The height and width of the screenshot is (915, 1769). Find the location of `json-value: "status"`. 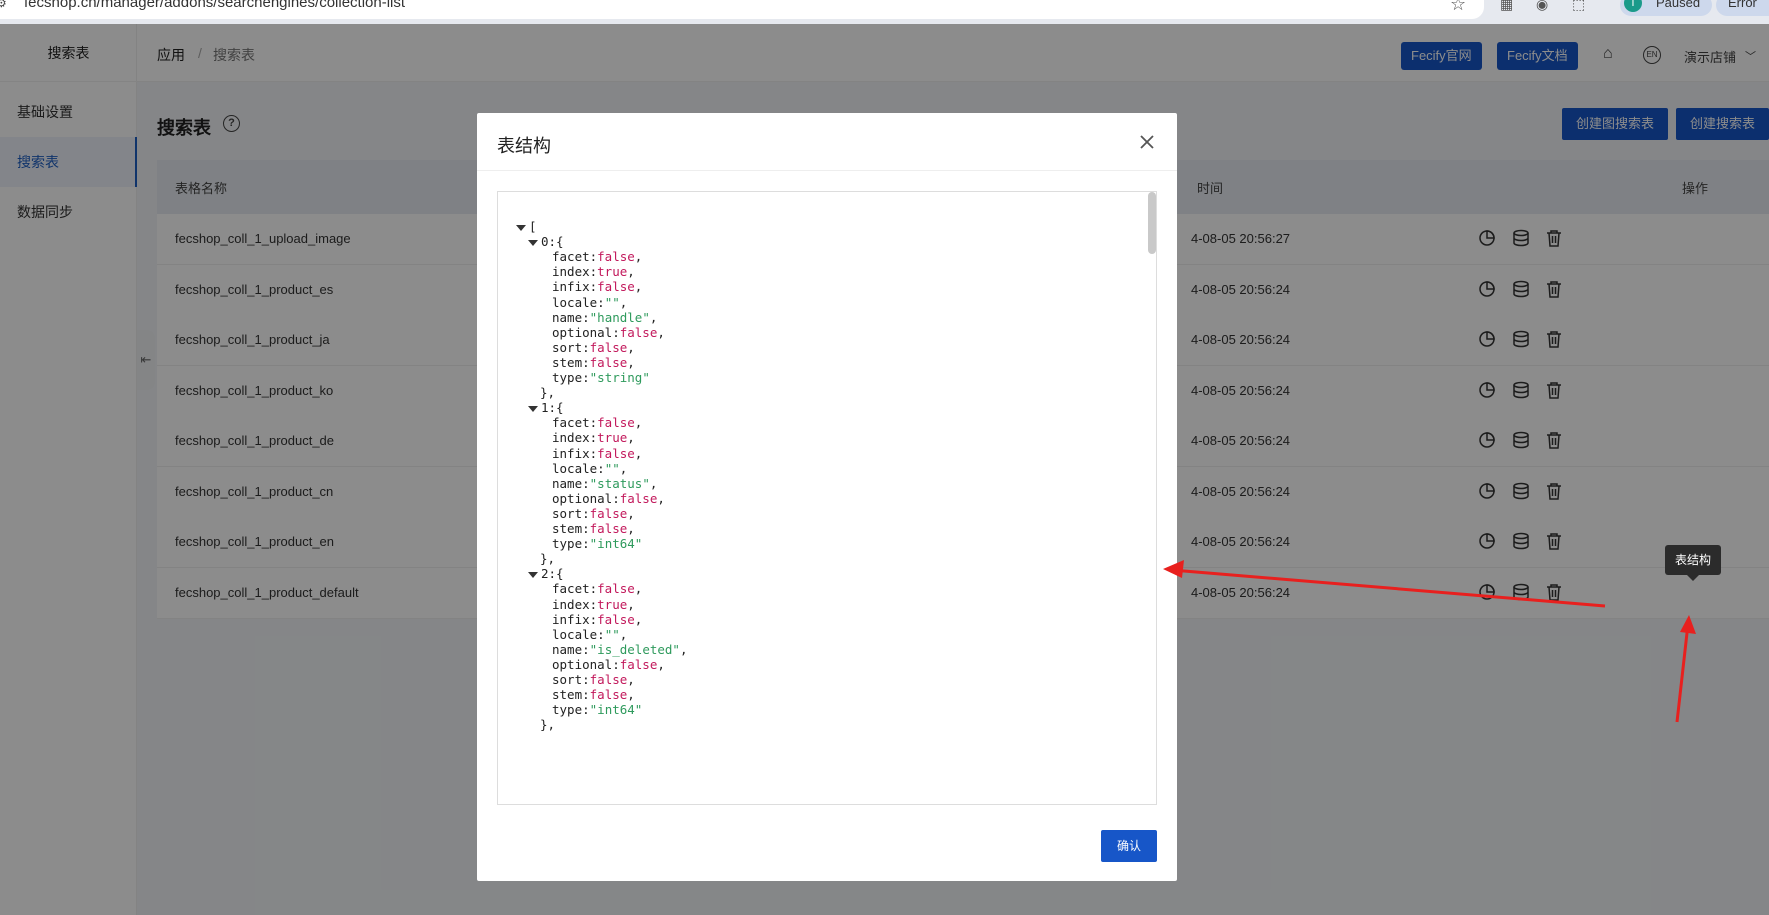

json-value: "status" is located at coordinates (619, 483).